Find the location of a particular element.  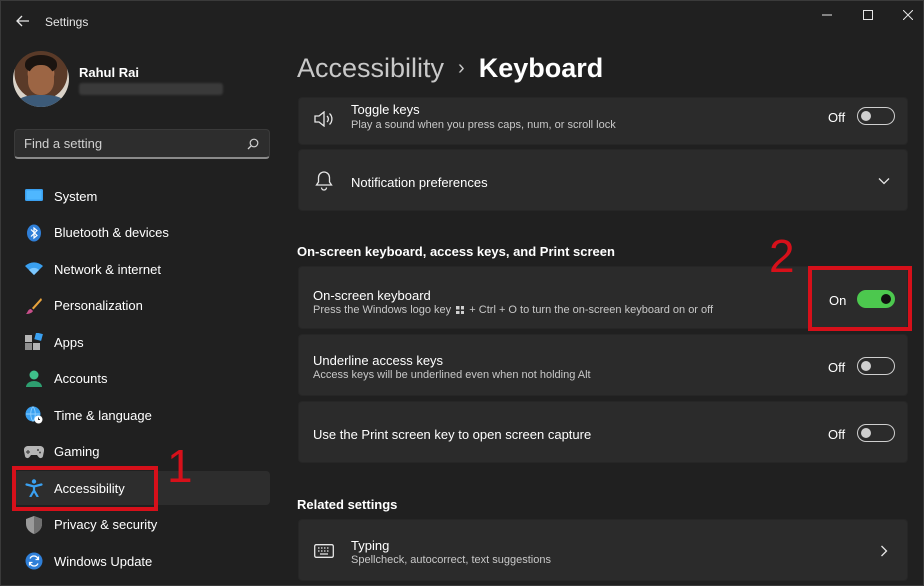

sidebar-item-accounts: Accounts is located at coordinates (142, 379).